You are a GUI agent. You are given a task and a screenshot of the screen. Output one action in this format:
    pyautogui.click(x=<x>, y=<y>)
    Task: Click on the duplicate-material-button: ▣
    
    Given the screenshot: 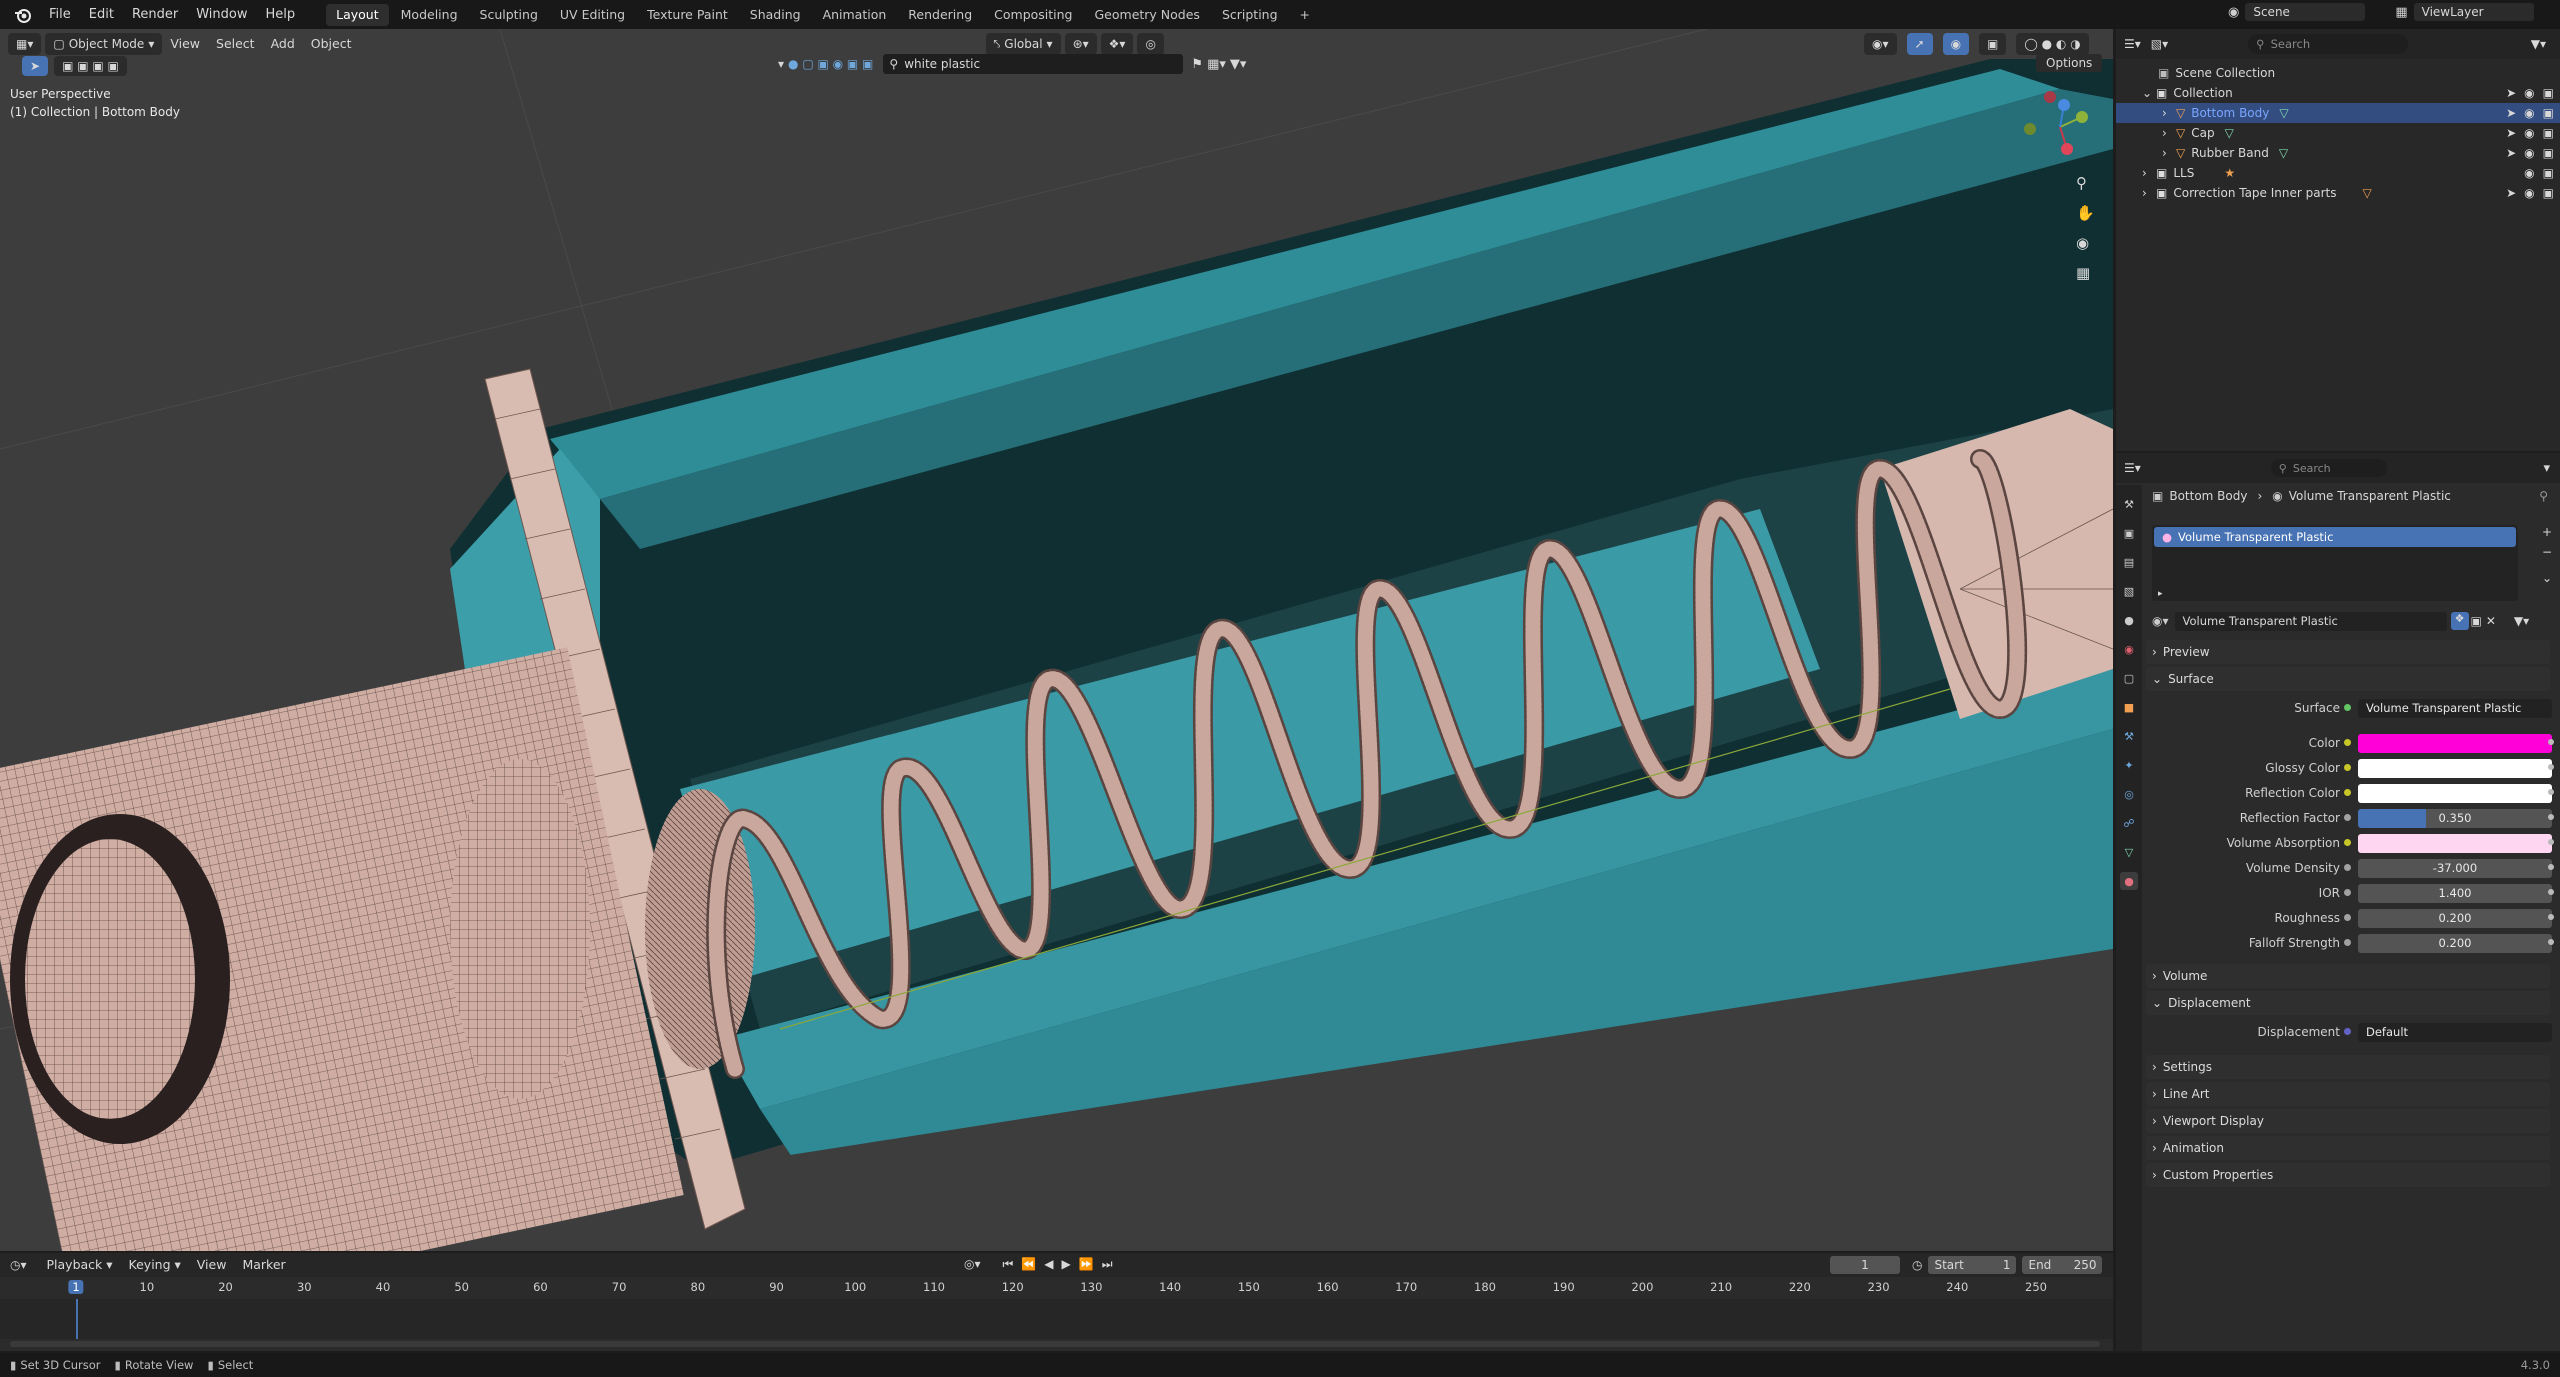 What is the action you would take?
    pyautogui.click(x=2476, y=621)
    